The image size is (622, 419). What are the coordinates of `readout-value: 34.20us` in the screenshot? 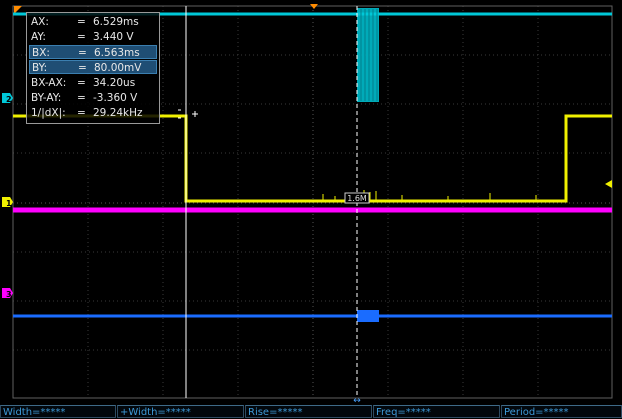 It's located at (114, 83).